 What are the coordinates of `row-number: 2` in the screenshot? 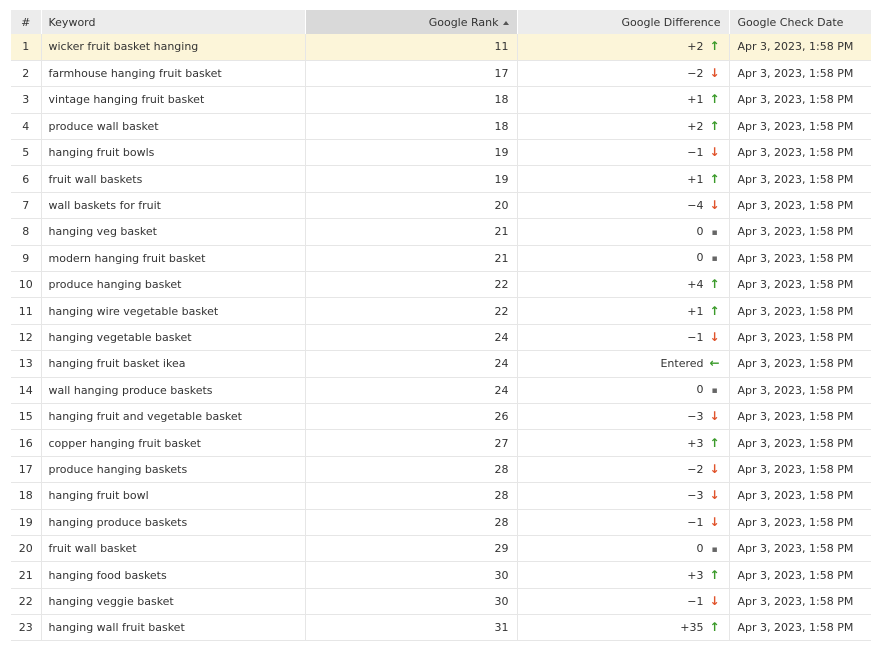 It's located at (26, 74).